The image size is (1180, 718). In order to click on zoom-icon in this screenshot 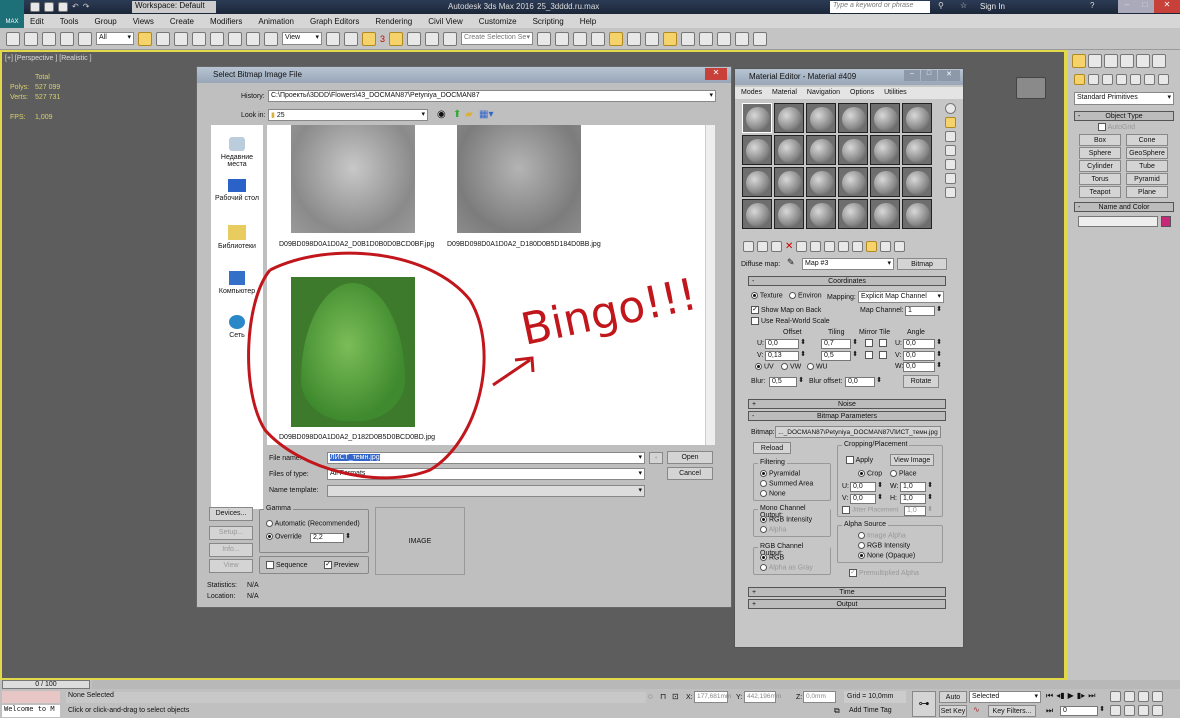, I will do `click(1115, 696)`.